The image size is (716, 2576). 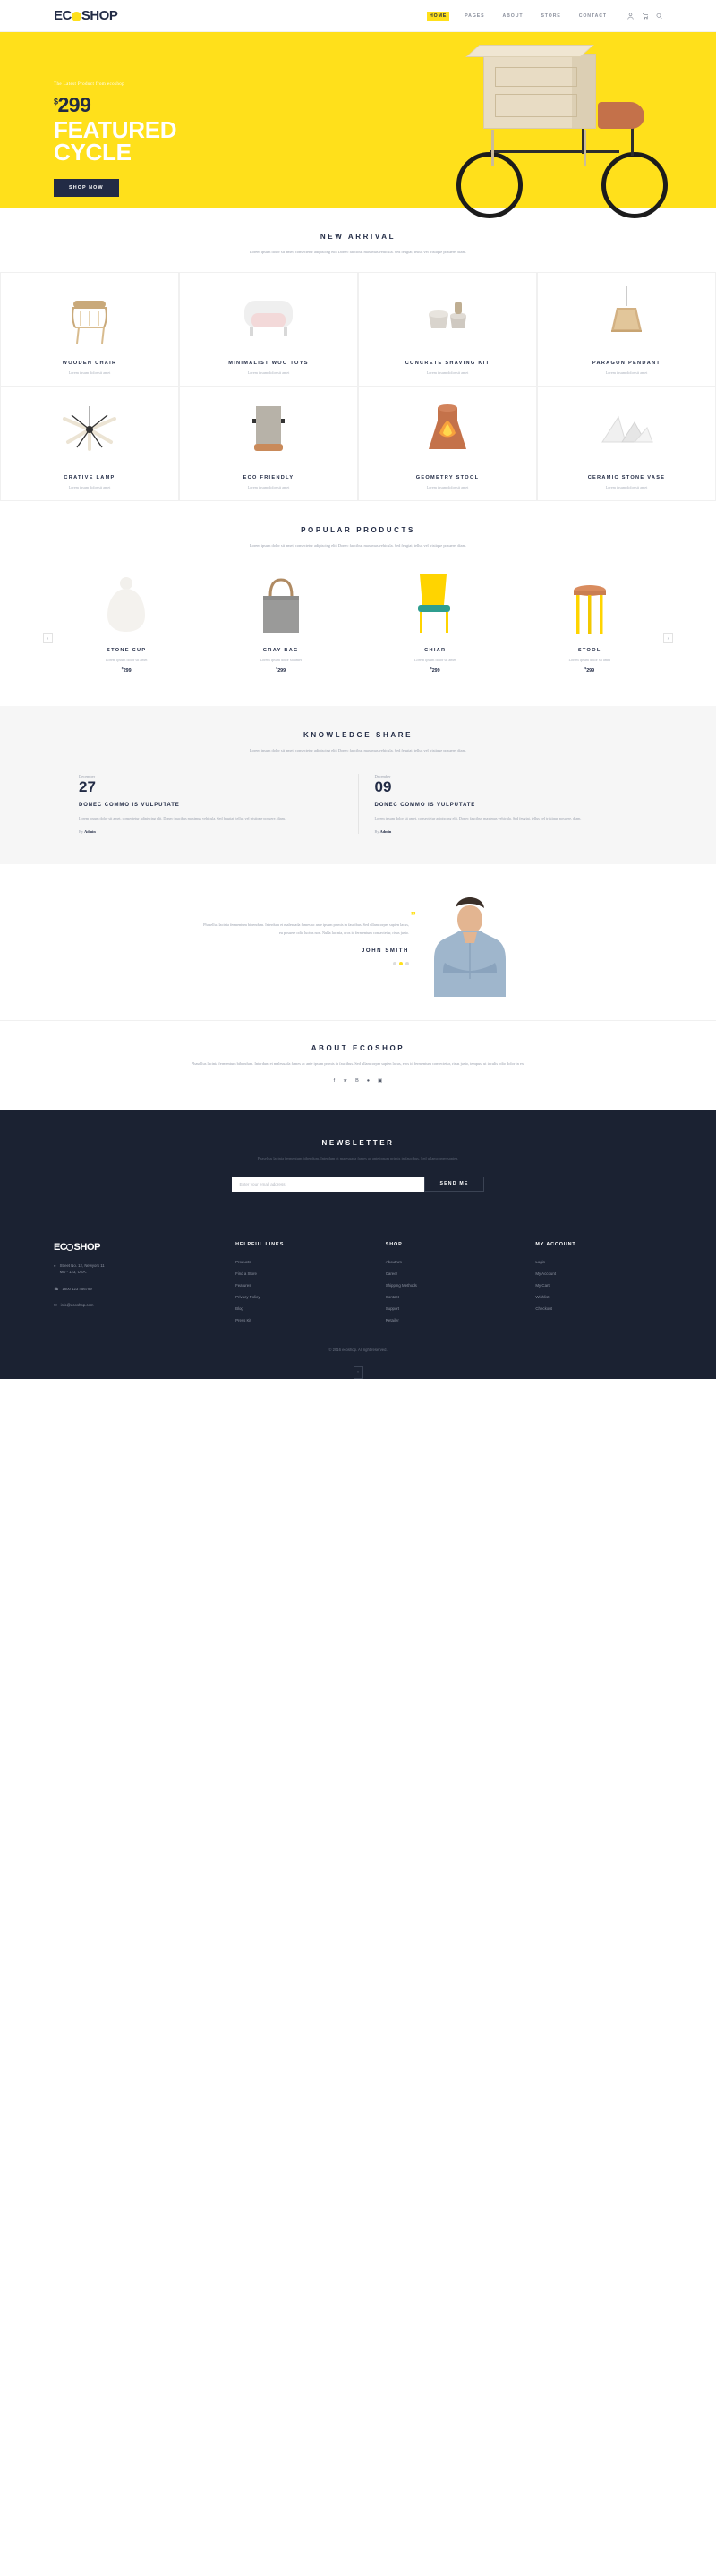 What do you see at coordinates (56, 1288) in the screenshot?
I see `phone-icon: ☎` at bounding box center [56, 1288].